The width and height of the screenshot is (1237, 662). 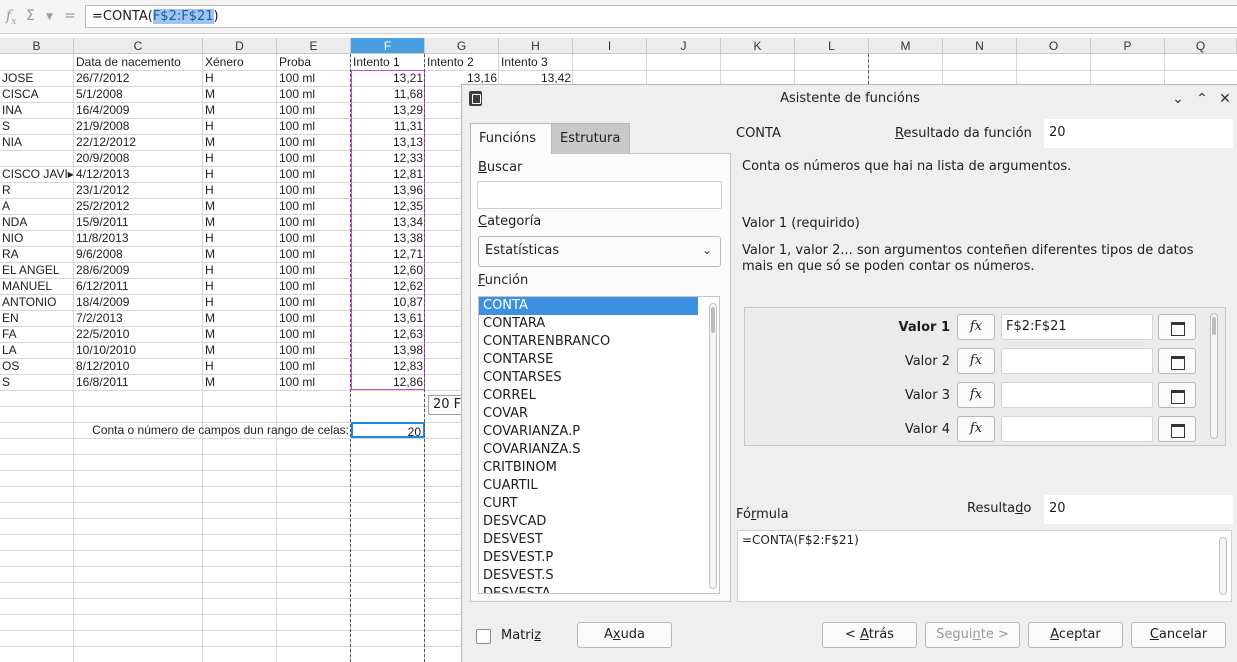 What do you see at coordinates (588, 589) in the screenshot?
I see `function-list-item: DESVESTA` at bounding box center [588, 589].